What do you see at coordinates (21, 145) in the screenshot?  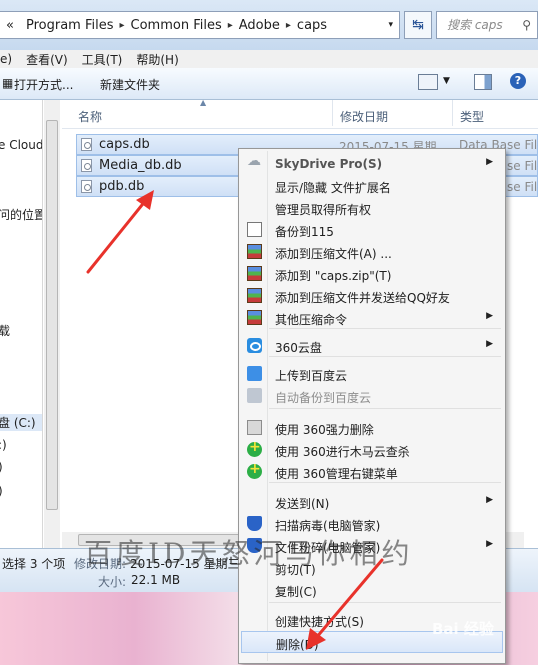 I see `nav-item-cloud: e Cloud` at bounding box center [21, 145].